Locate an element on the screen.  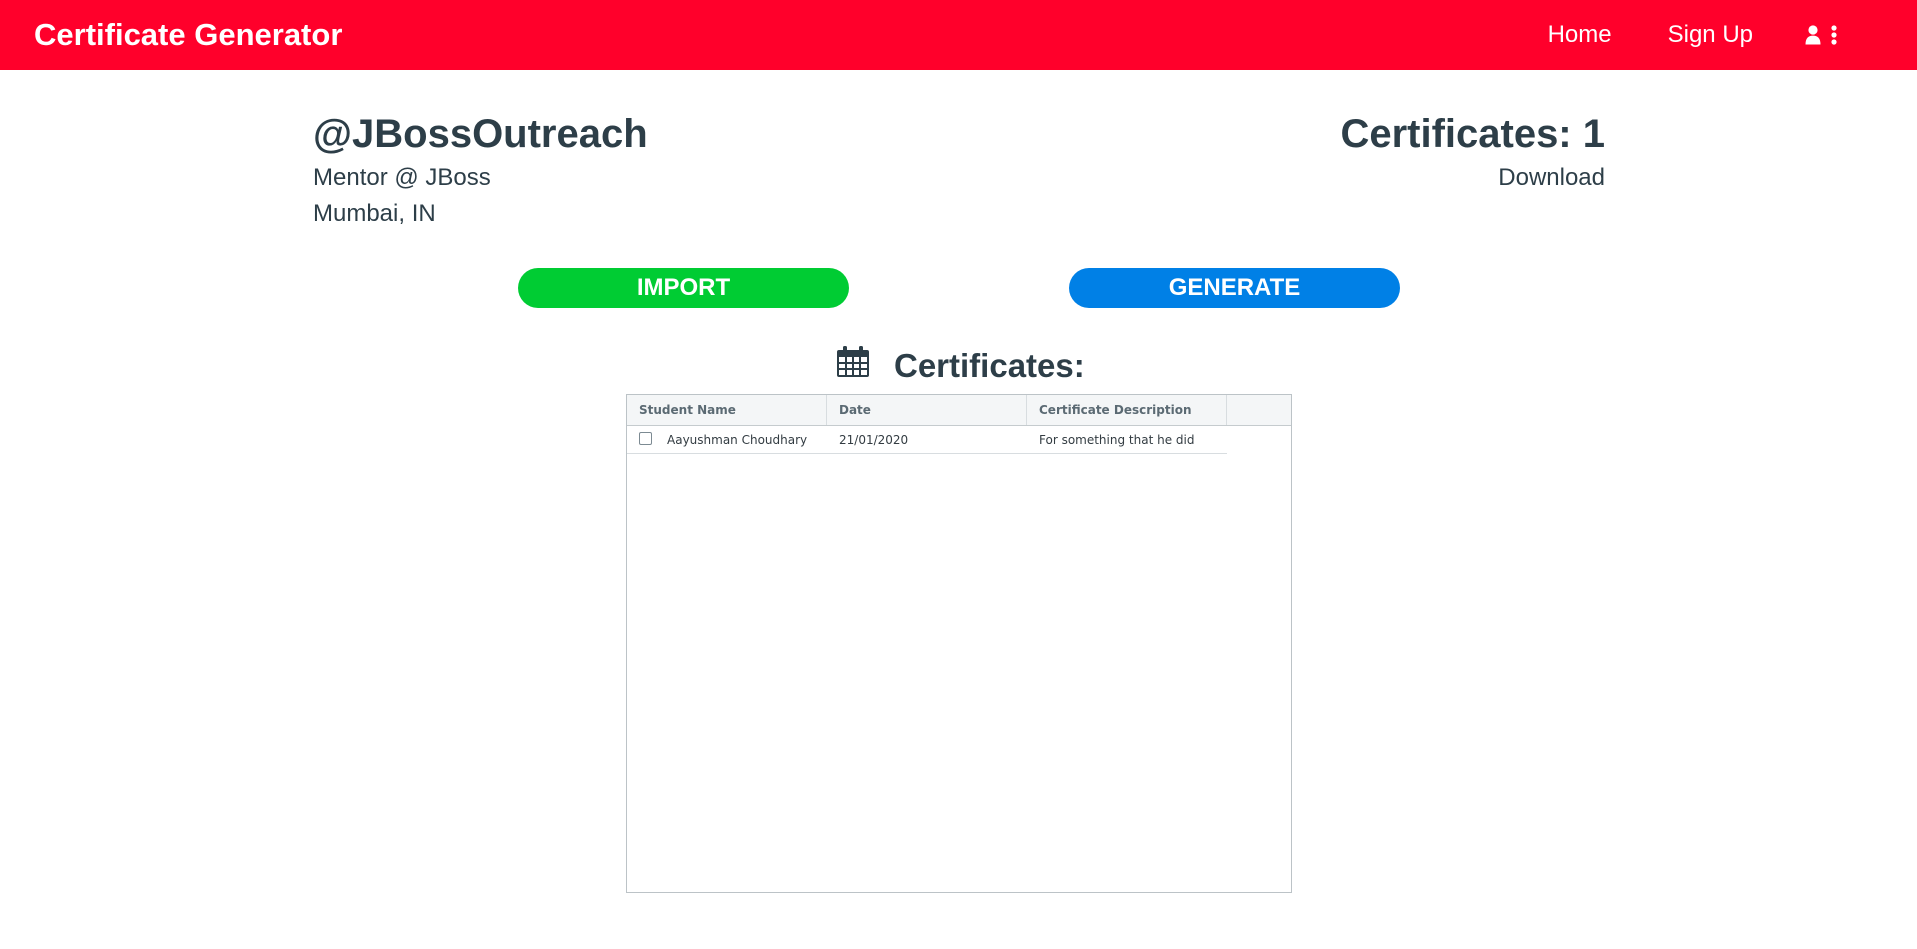
calendar-icon is located at coordinates (853, 366).